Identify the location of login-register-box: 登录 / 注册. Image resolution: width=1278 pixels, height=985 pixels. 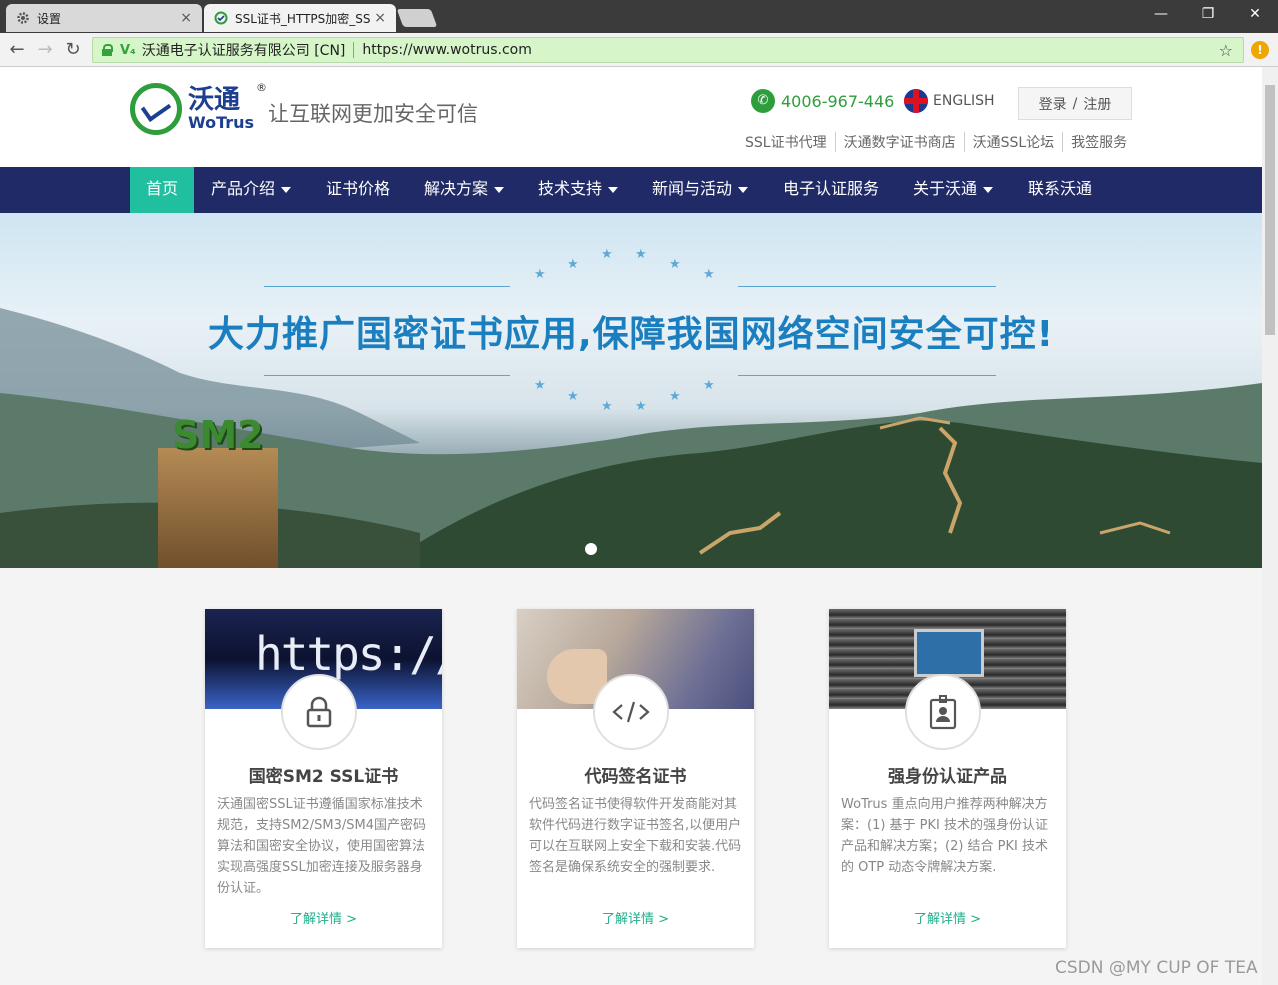
(1075, 103).